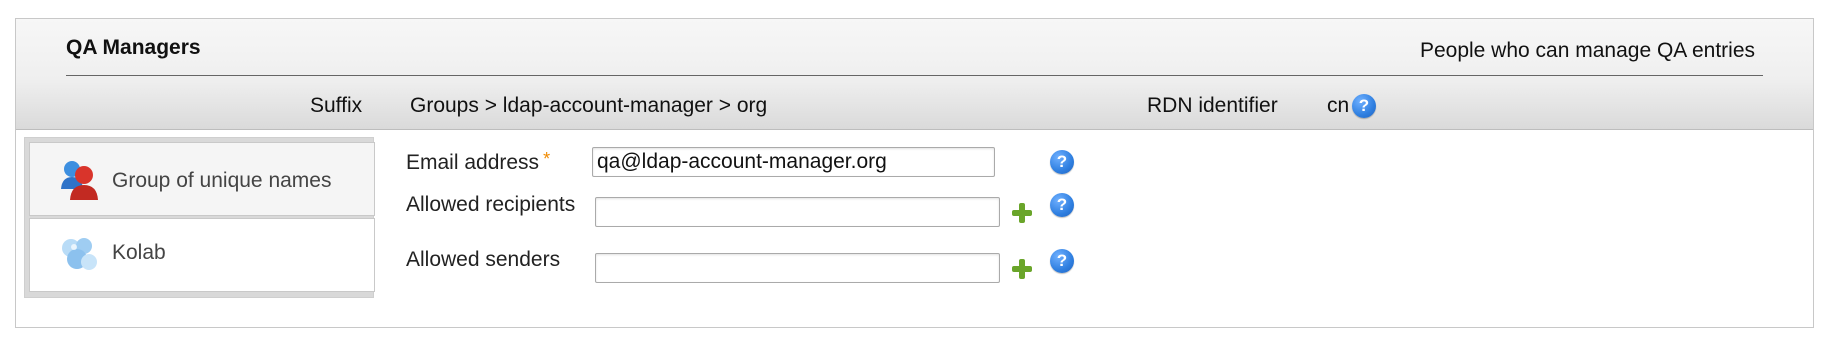  What do you see at coordinates (1062, 162) in the screenshot?
I see `email-help-icon: ?` at bounding box center [1062, 162].